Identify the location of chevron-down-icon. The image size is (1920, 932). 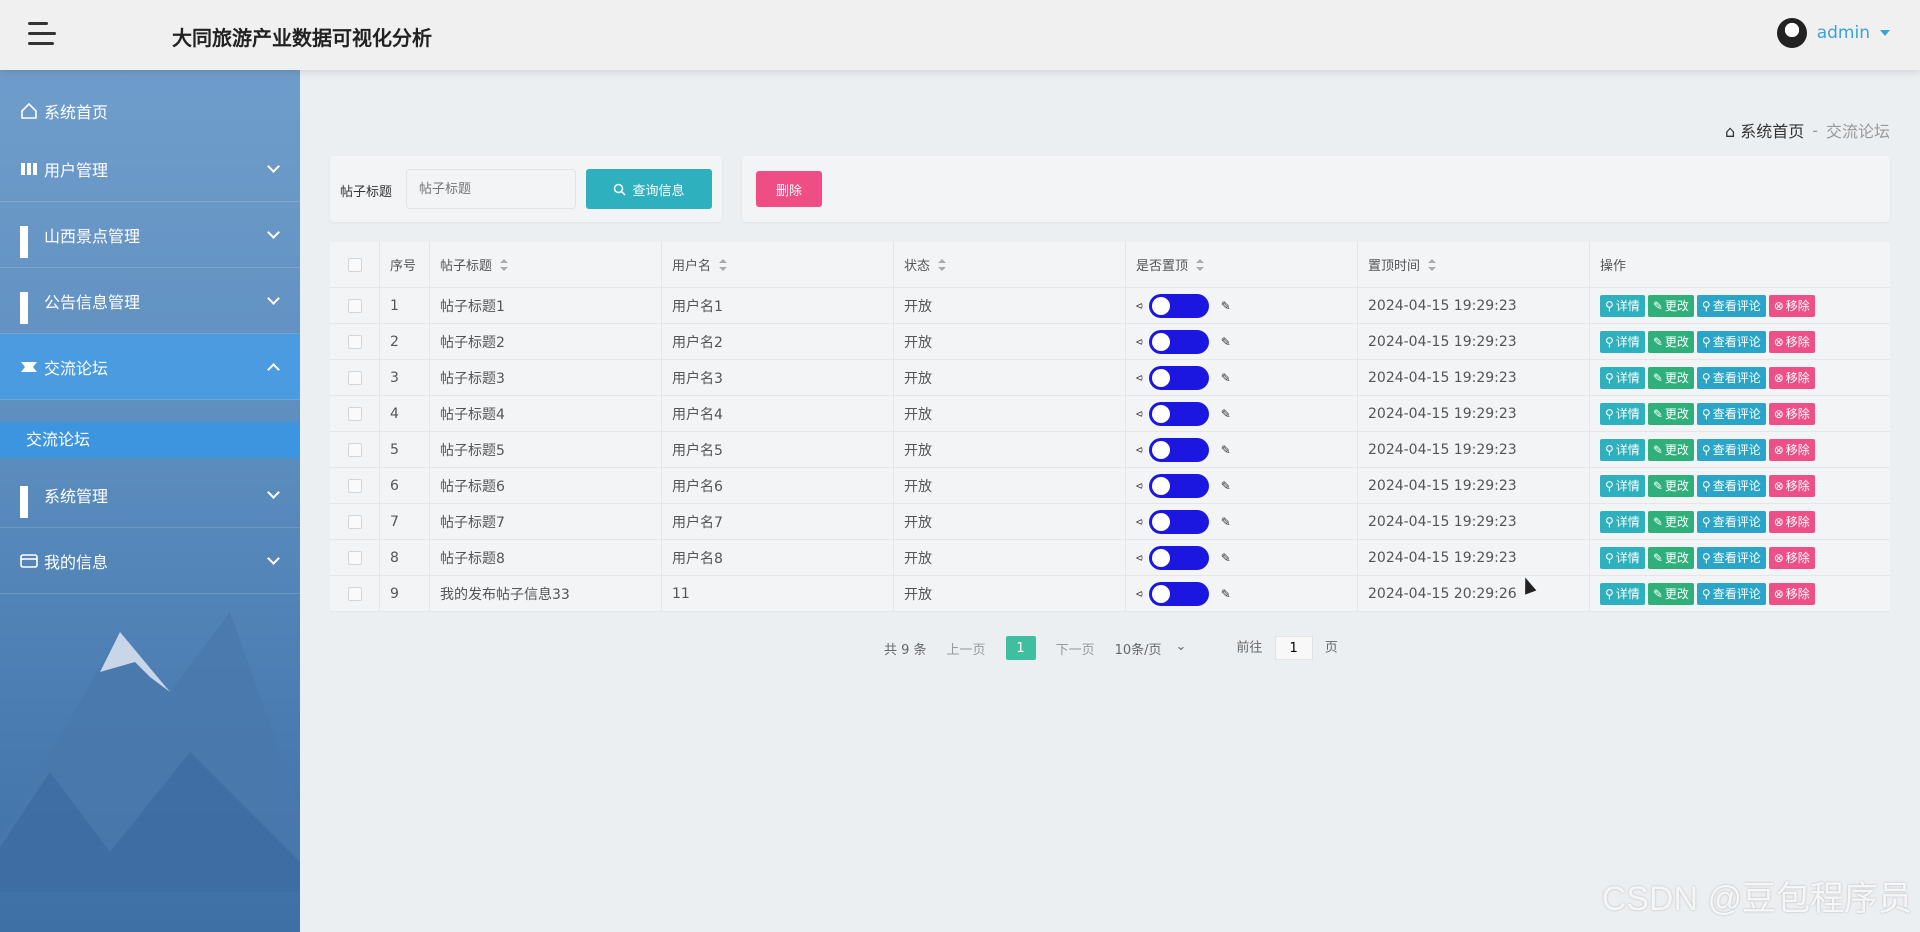
(1885, 33).